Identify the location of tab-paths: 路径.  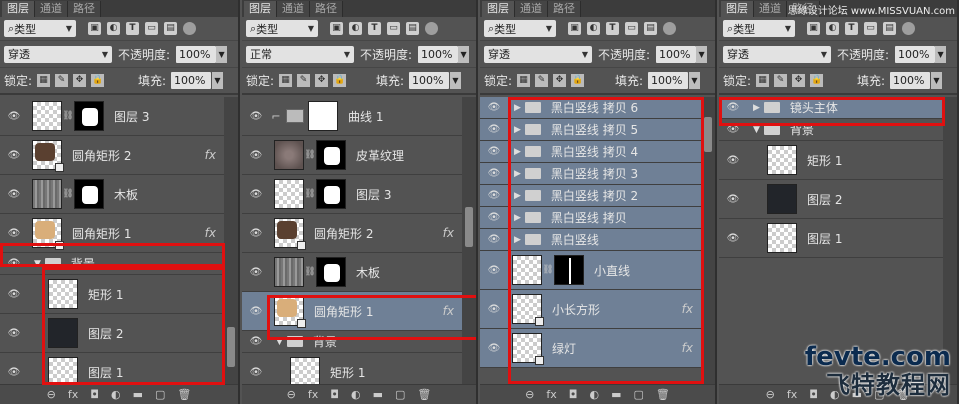
(326, 9).